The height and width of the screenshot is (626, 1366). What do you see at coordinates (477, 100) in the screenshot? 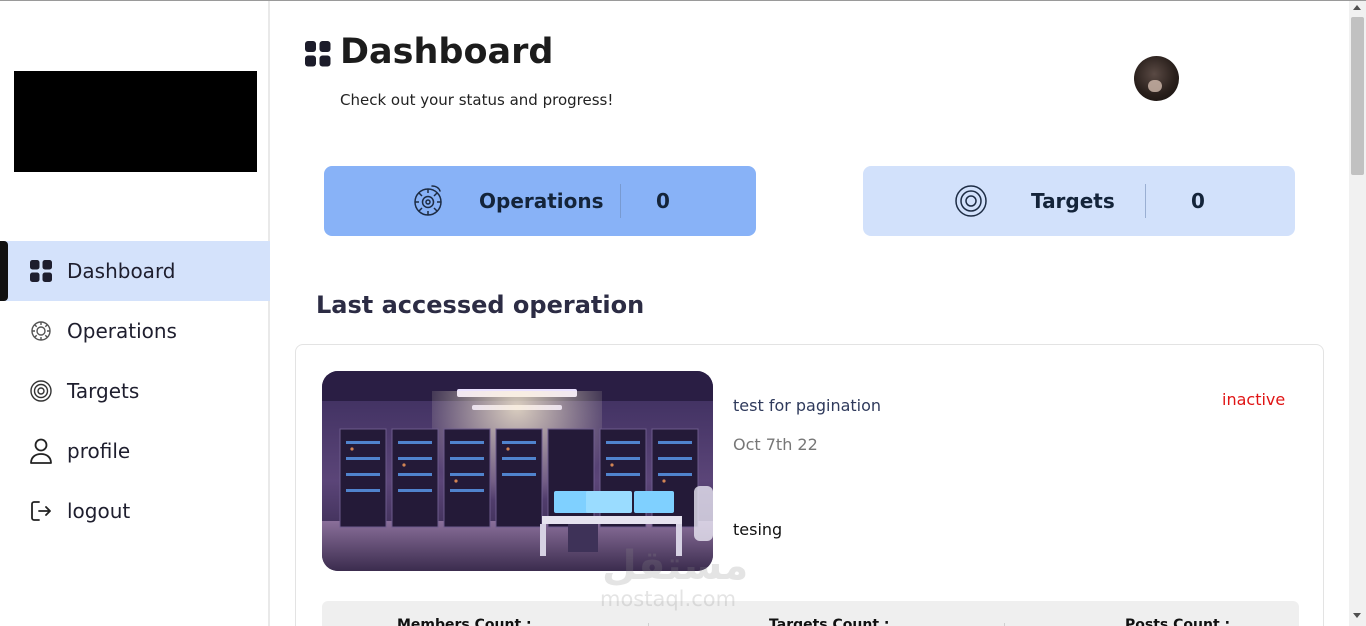
I see `page-subtitle: Check out your status and progress!` at bounding box center [477, 100].